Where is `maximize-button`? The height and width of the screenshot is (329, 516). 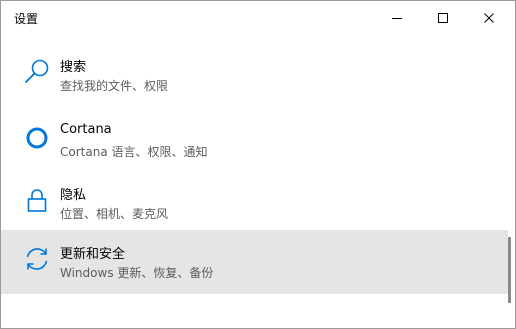 maximize-button is located at coordinates (443, 18).